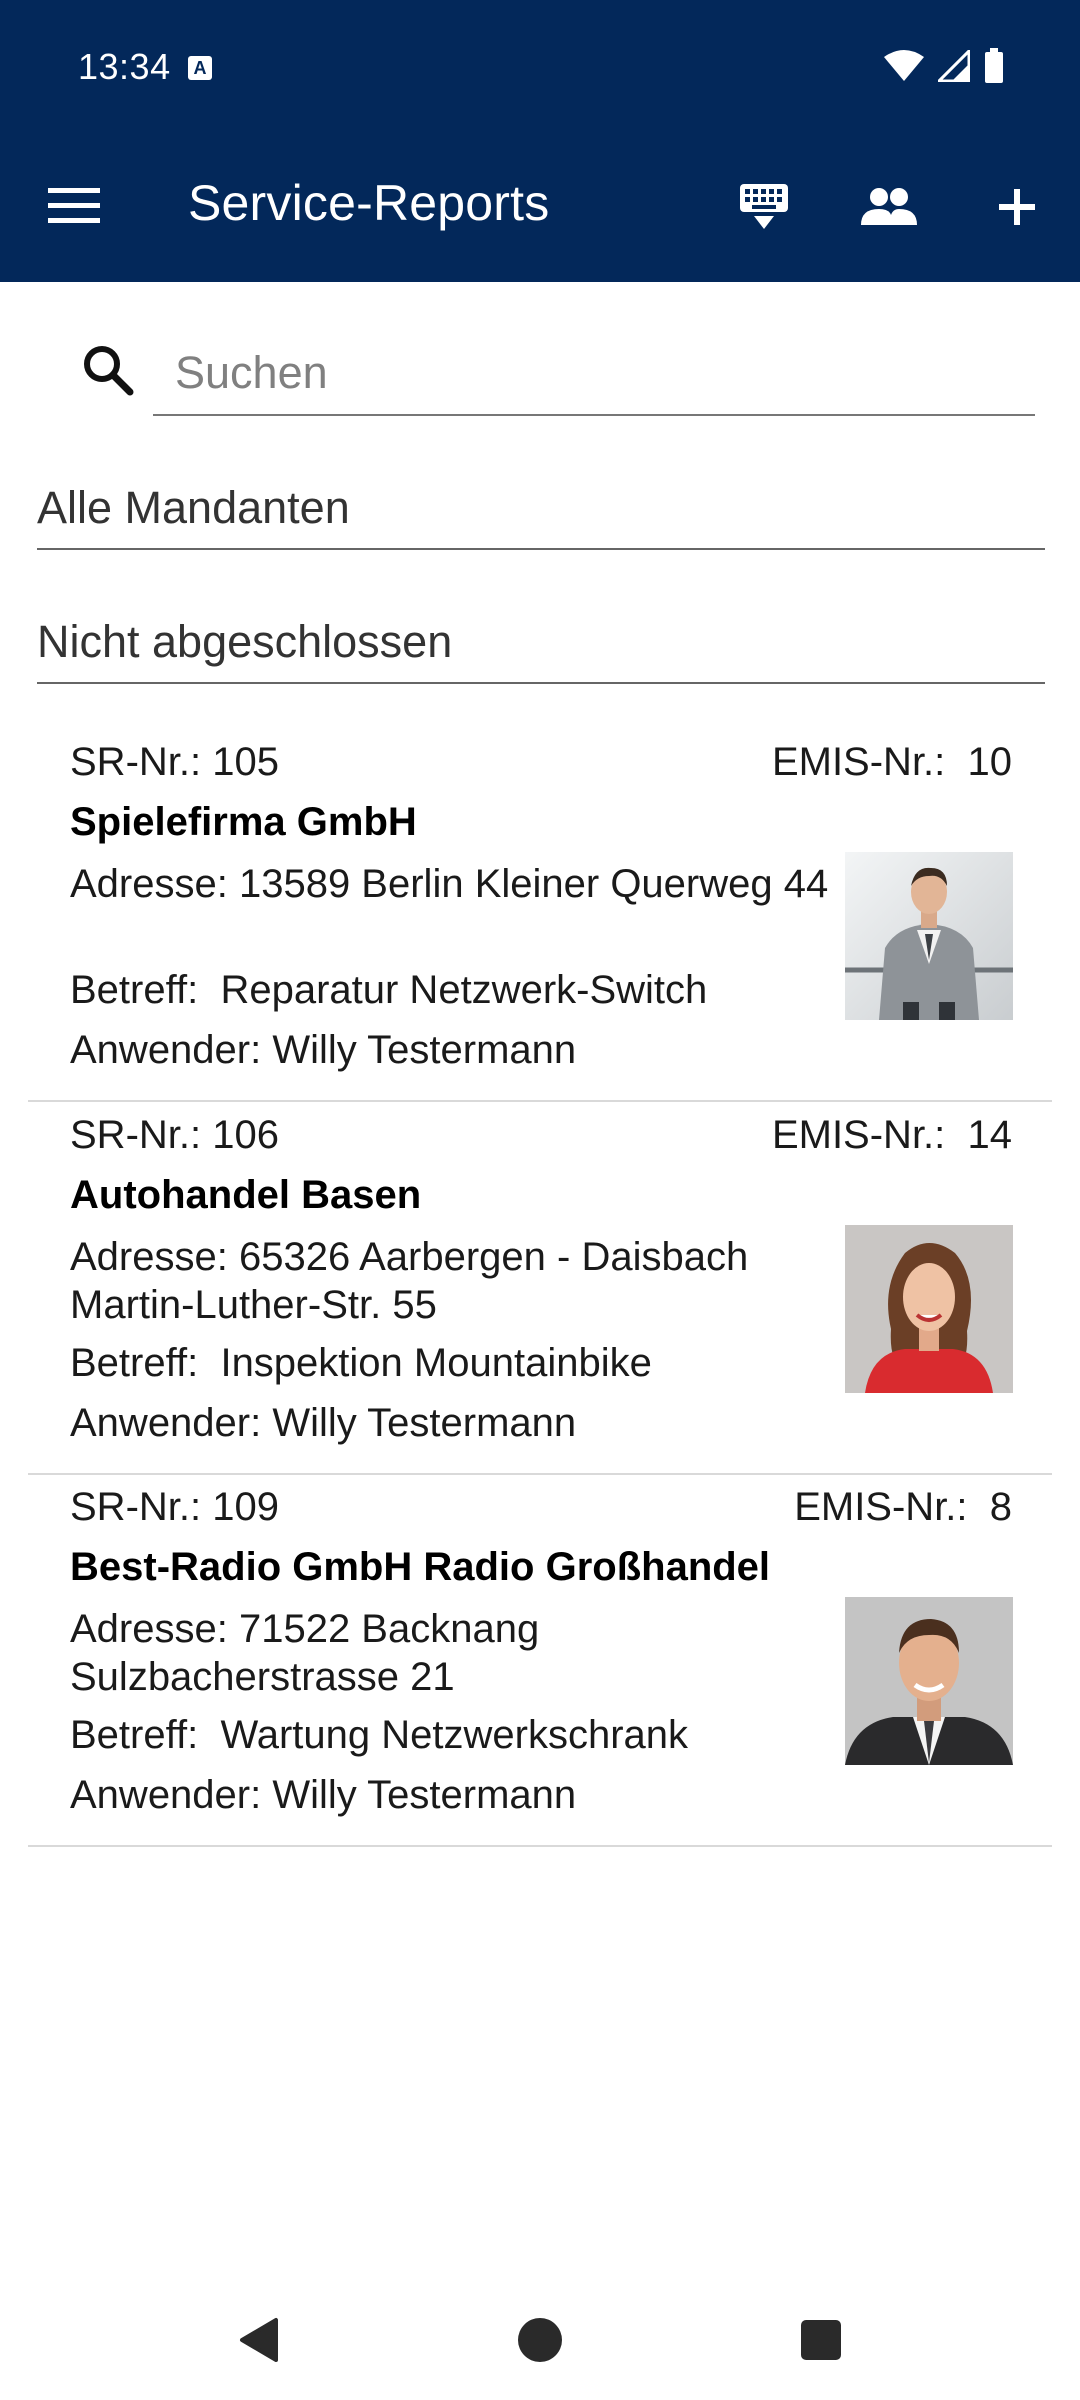 Image resolution: width=1080 pixels, height=2400 pixels. I want to click on keyboard-icon, so click(764, 206).